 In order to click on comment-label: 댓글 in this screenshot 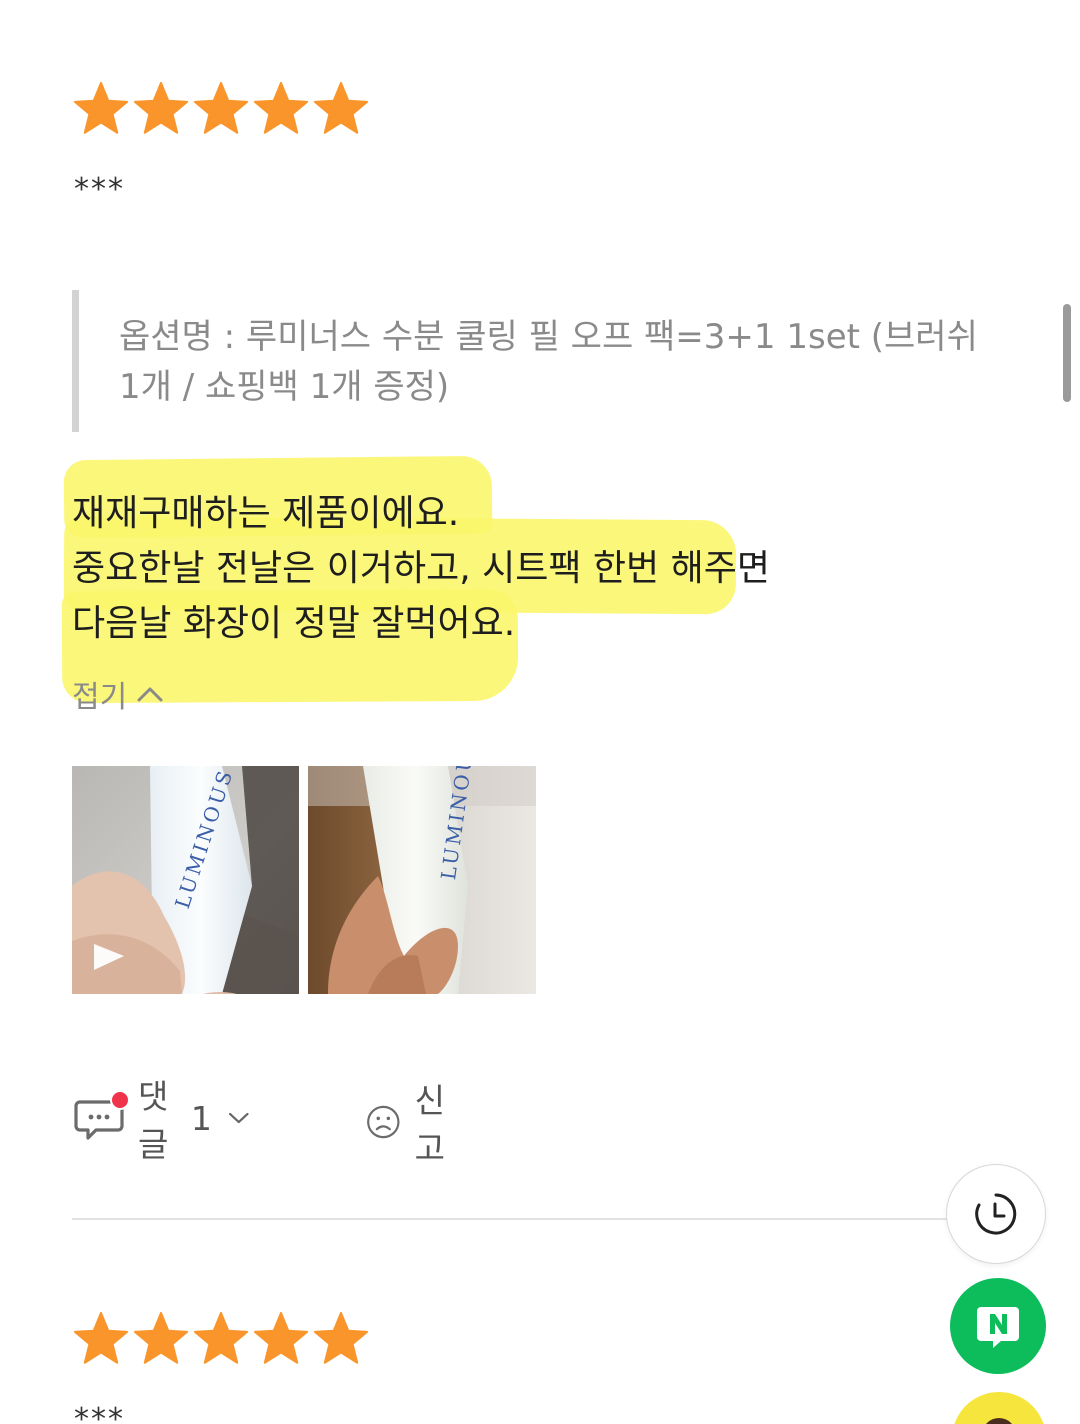, I will do `click(153, 1120)`.